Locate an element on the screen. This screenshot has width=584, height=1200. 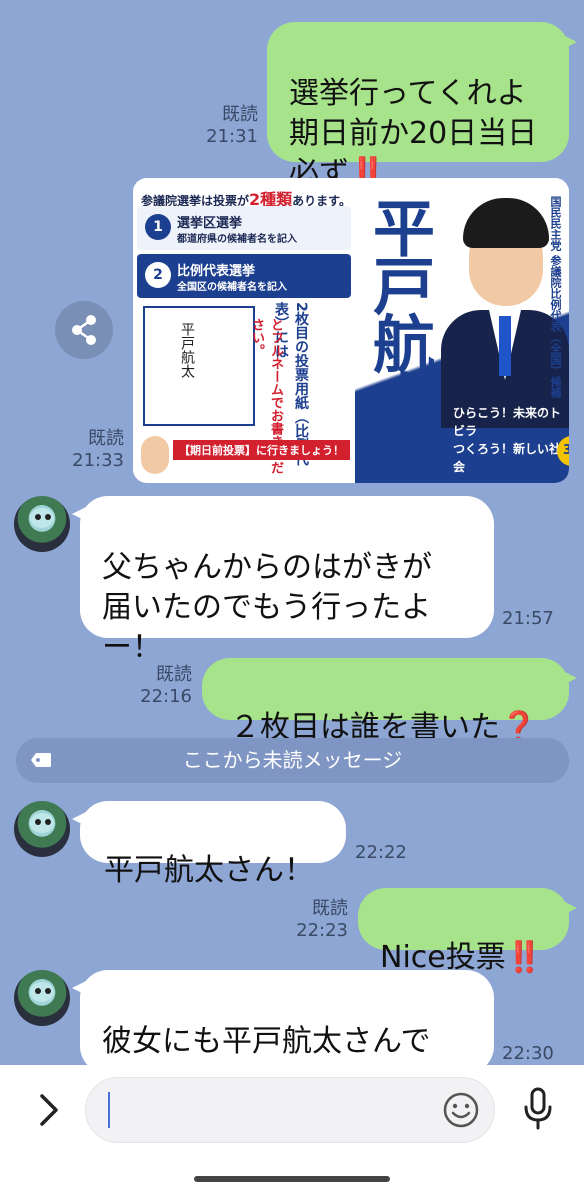
unread-divider-label: ここから未読メッセージ is located at coordinates (292, 760).